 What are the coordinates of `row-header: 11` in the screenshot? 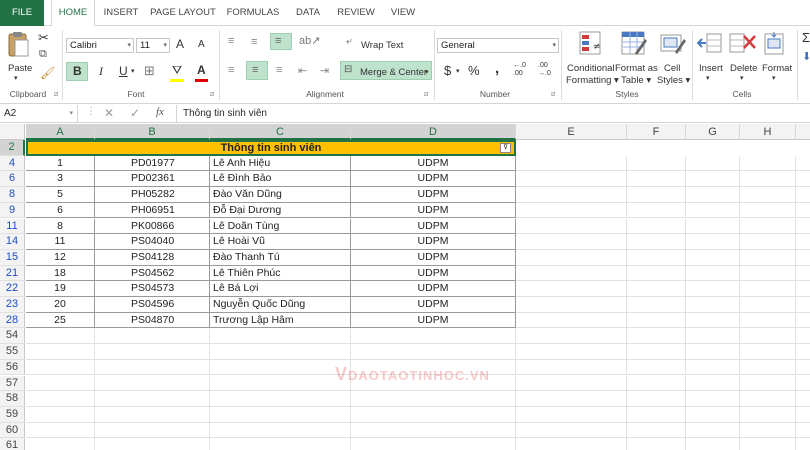 It's located at (12, 226).